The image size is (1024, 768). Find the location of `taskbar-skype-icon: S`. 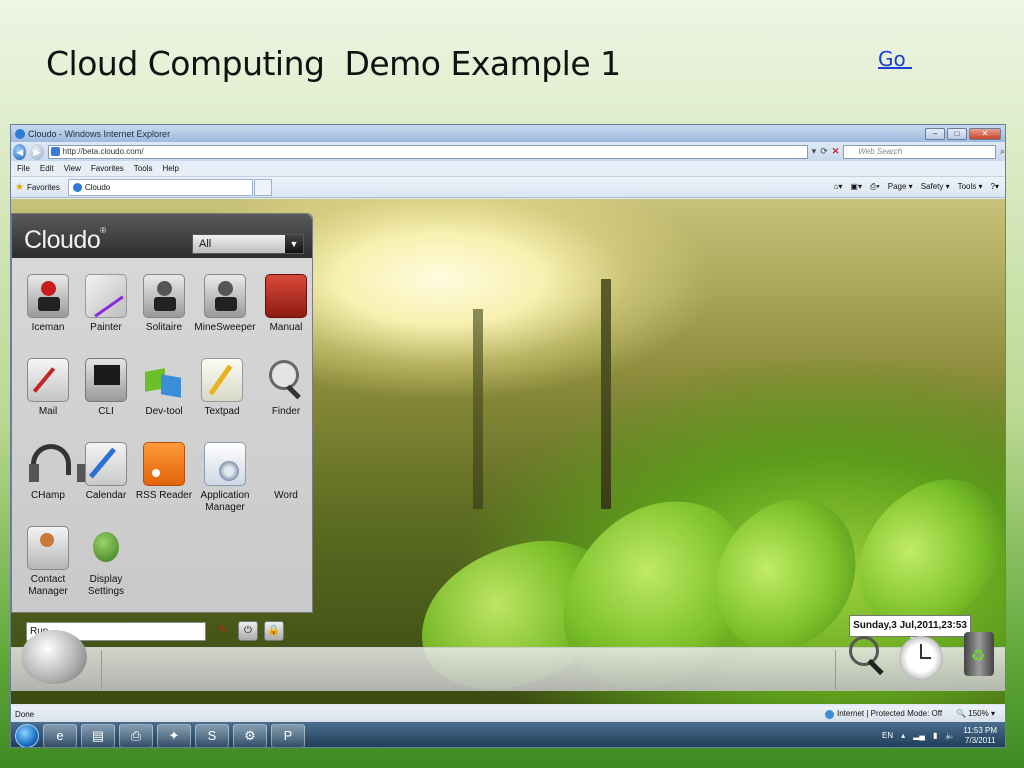

taskbar-skype-icon: S is located at coordinates (212, 735).